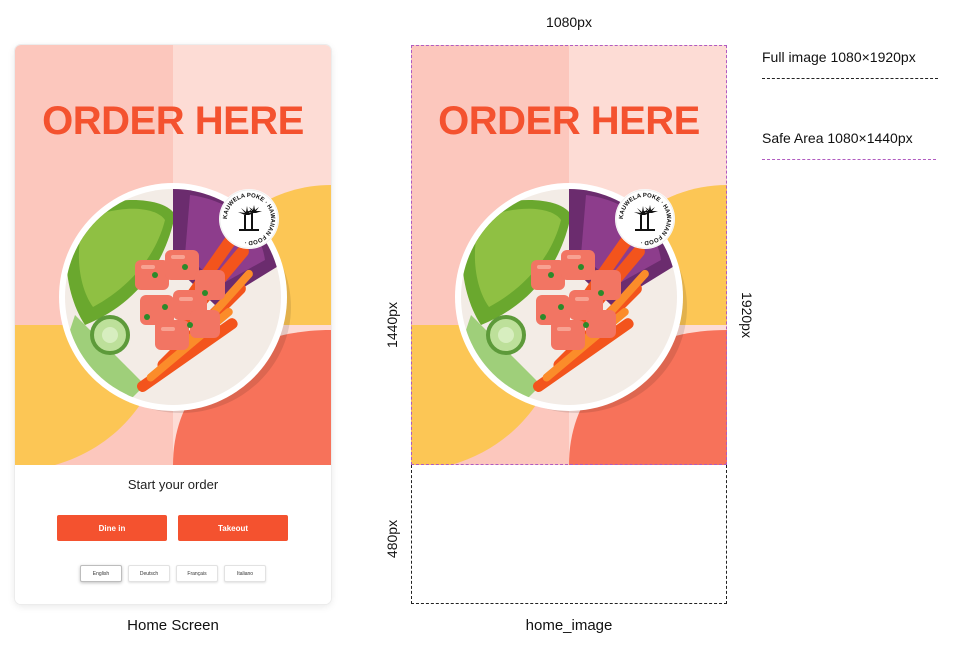 The height and width of the screenshot is (652, 962). What do you see at coordinates (392, 325) in the screenshot?
I see `safe-height-dimension-label: 1440px` at bounding box center [392, 325].